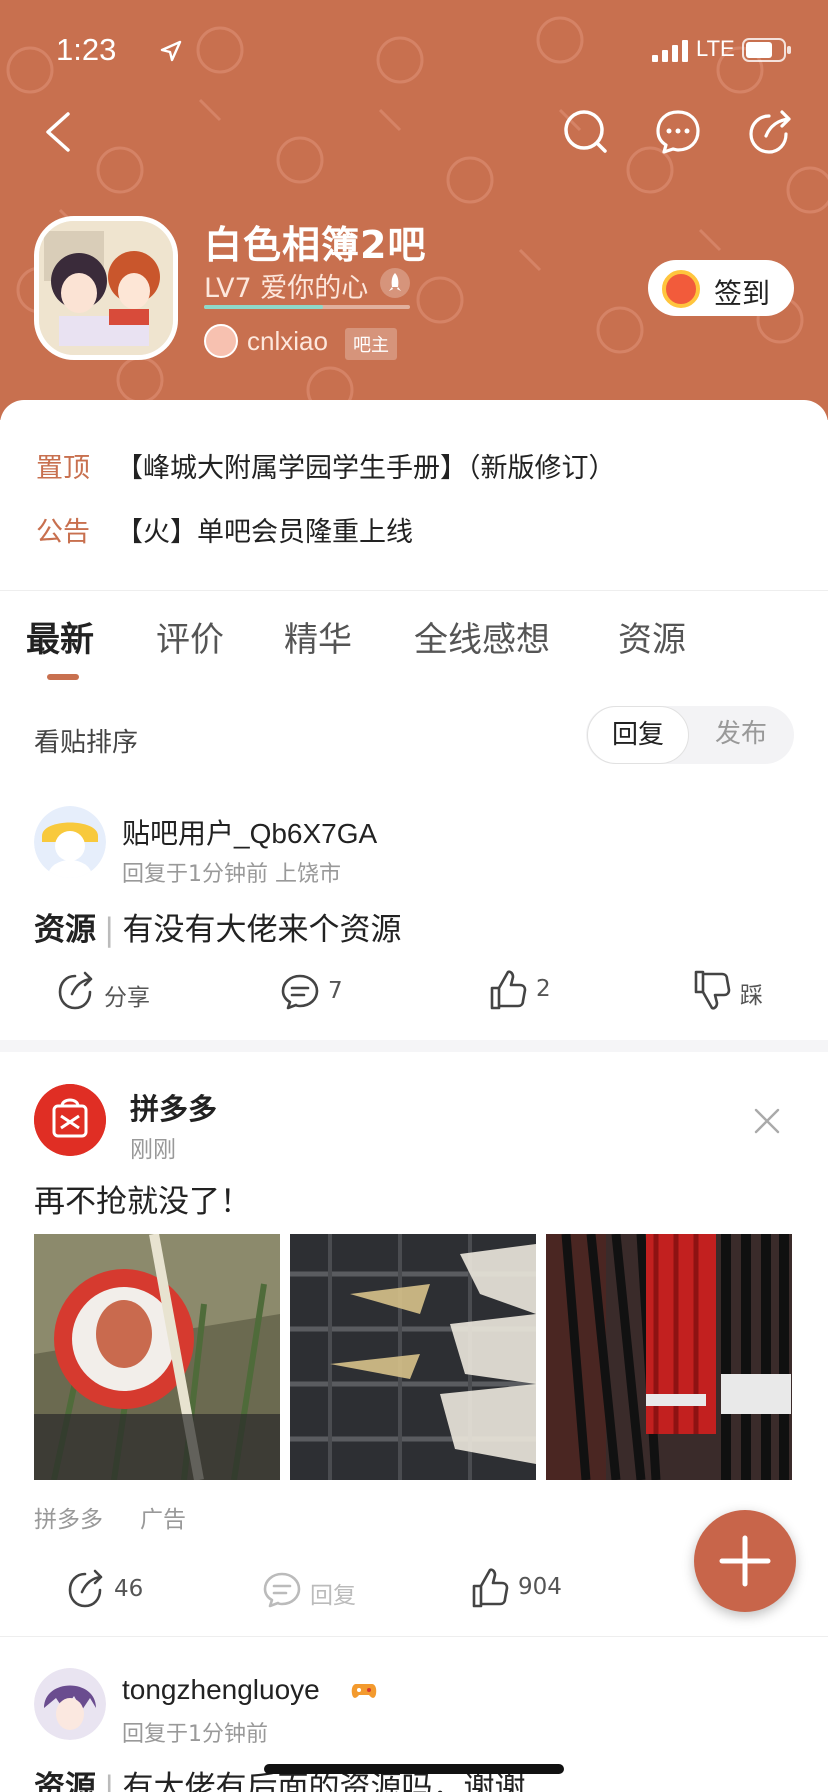  Describe the element at coordinates (366, 468) in the screenshot. I see `pinned-text: 【峰城大附属学园学生手册】（新版修订）` at that location.